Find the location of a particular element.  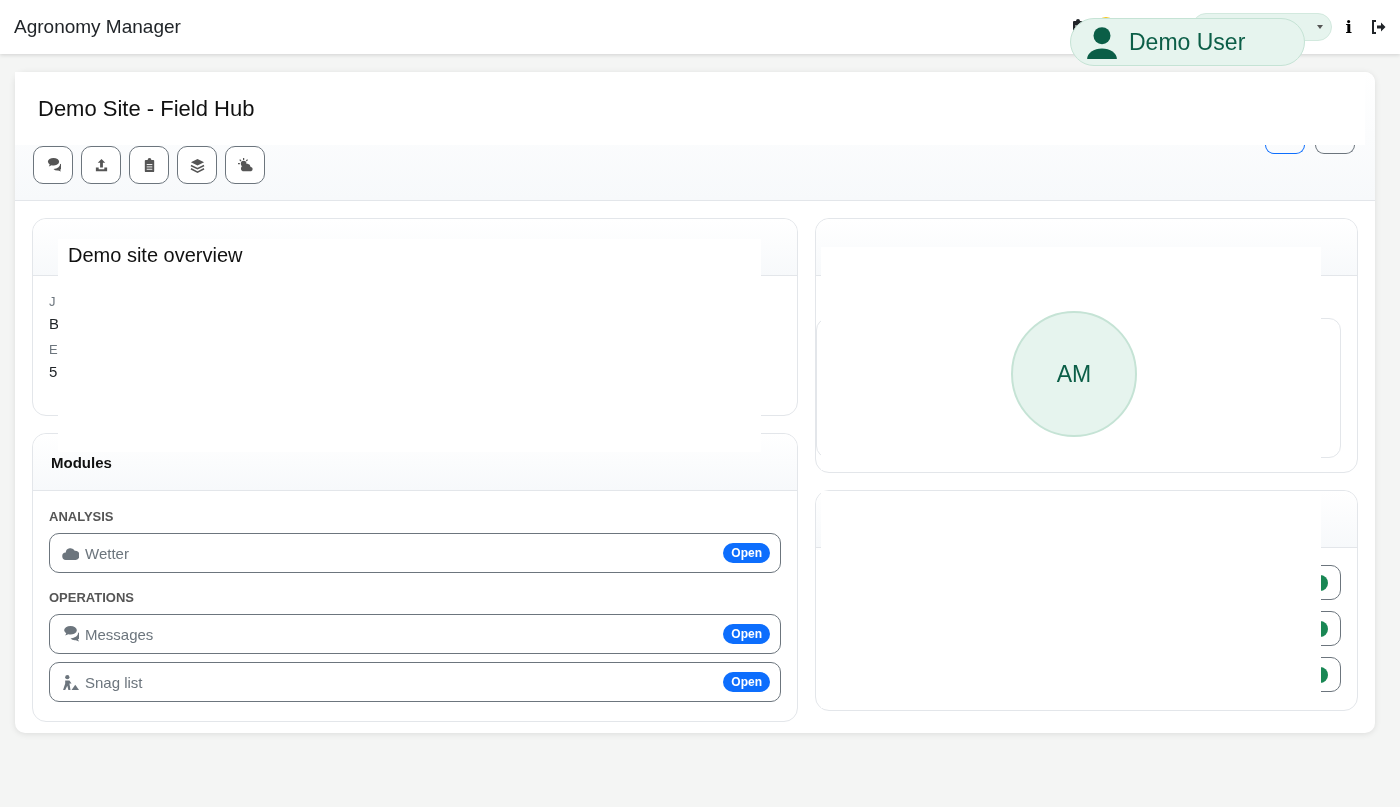

module-label: Messages is located at coordinates (119, 634).